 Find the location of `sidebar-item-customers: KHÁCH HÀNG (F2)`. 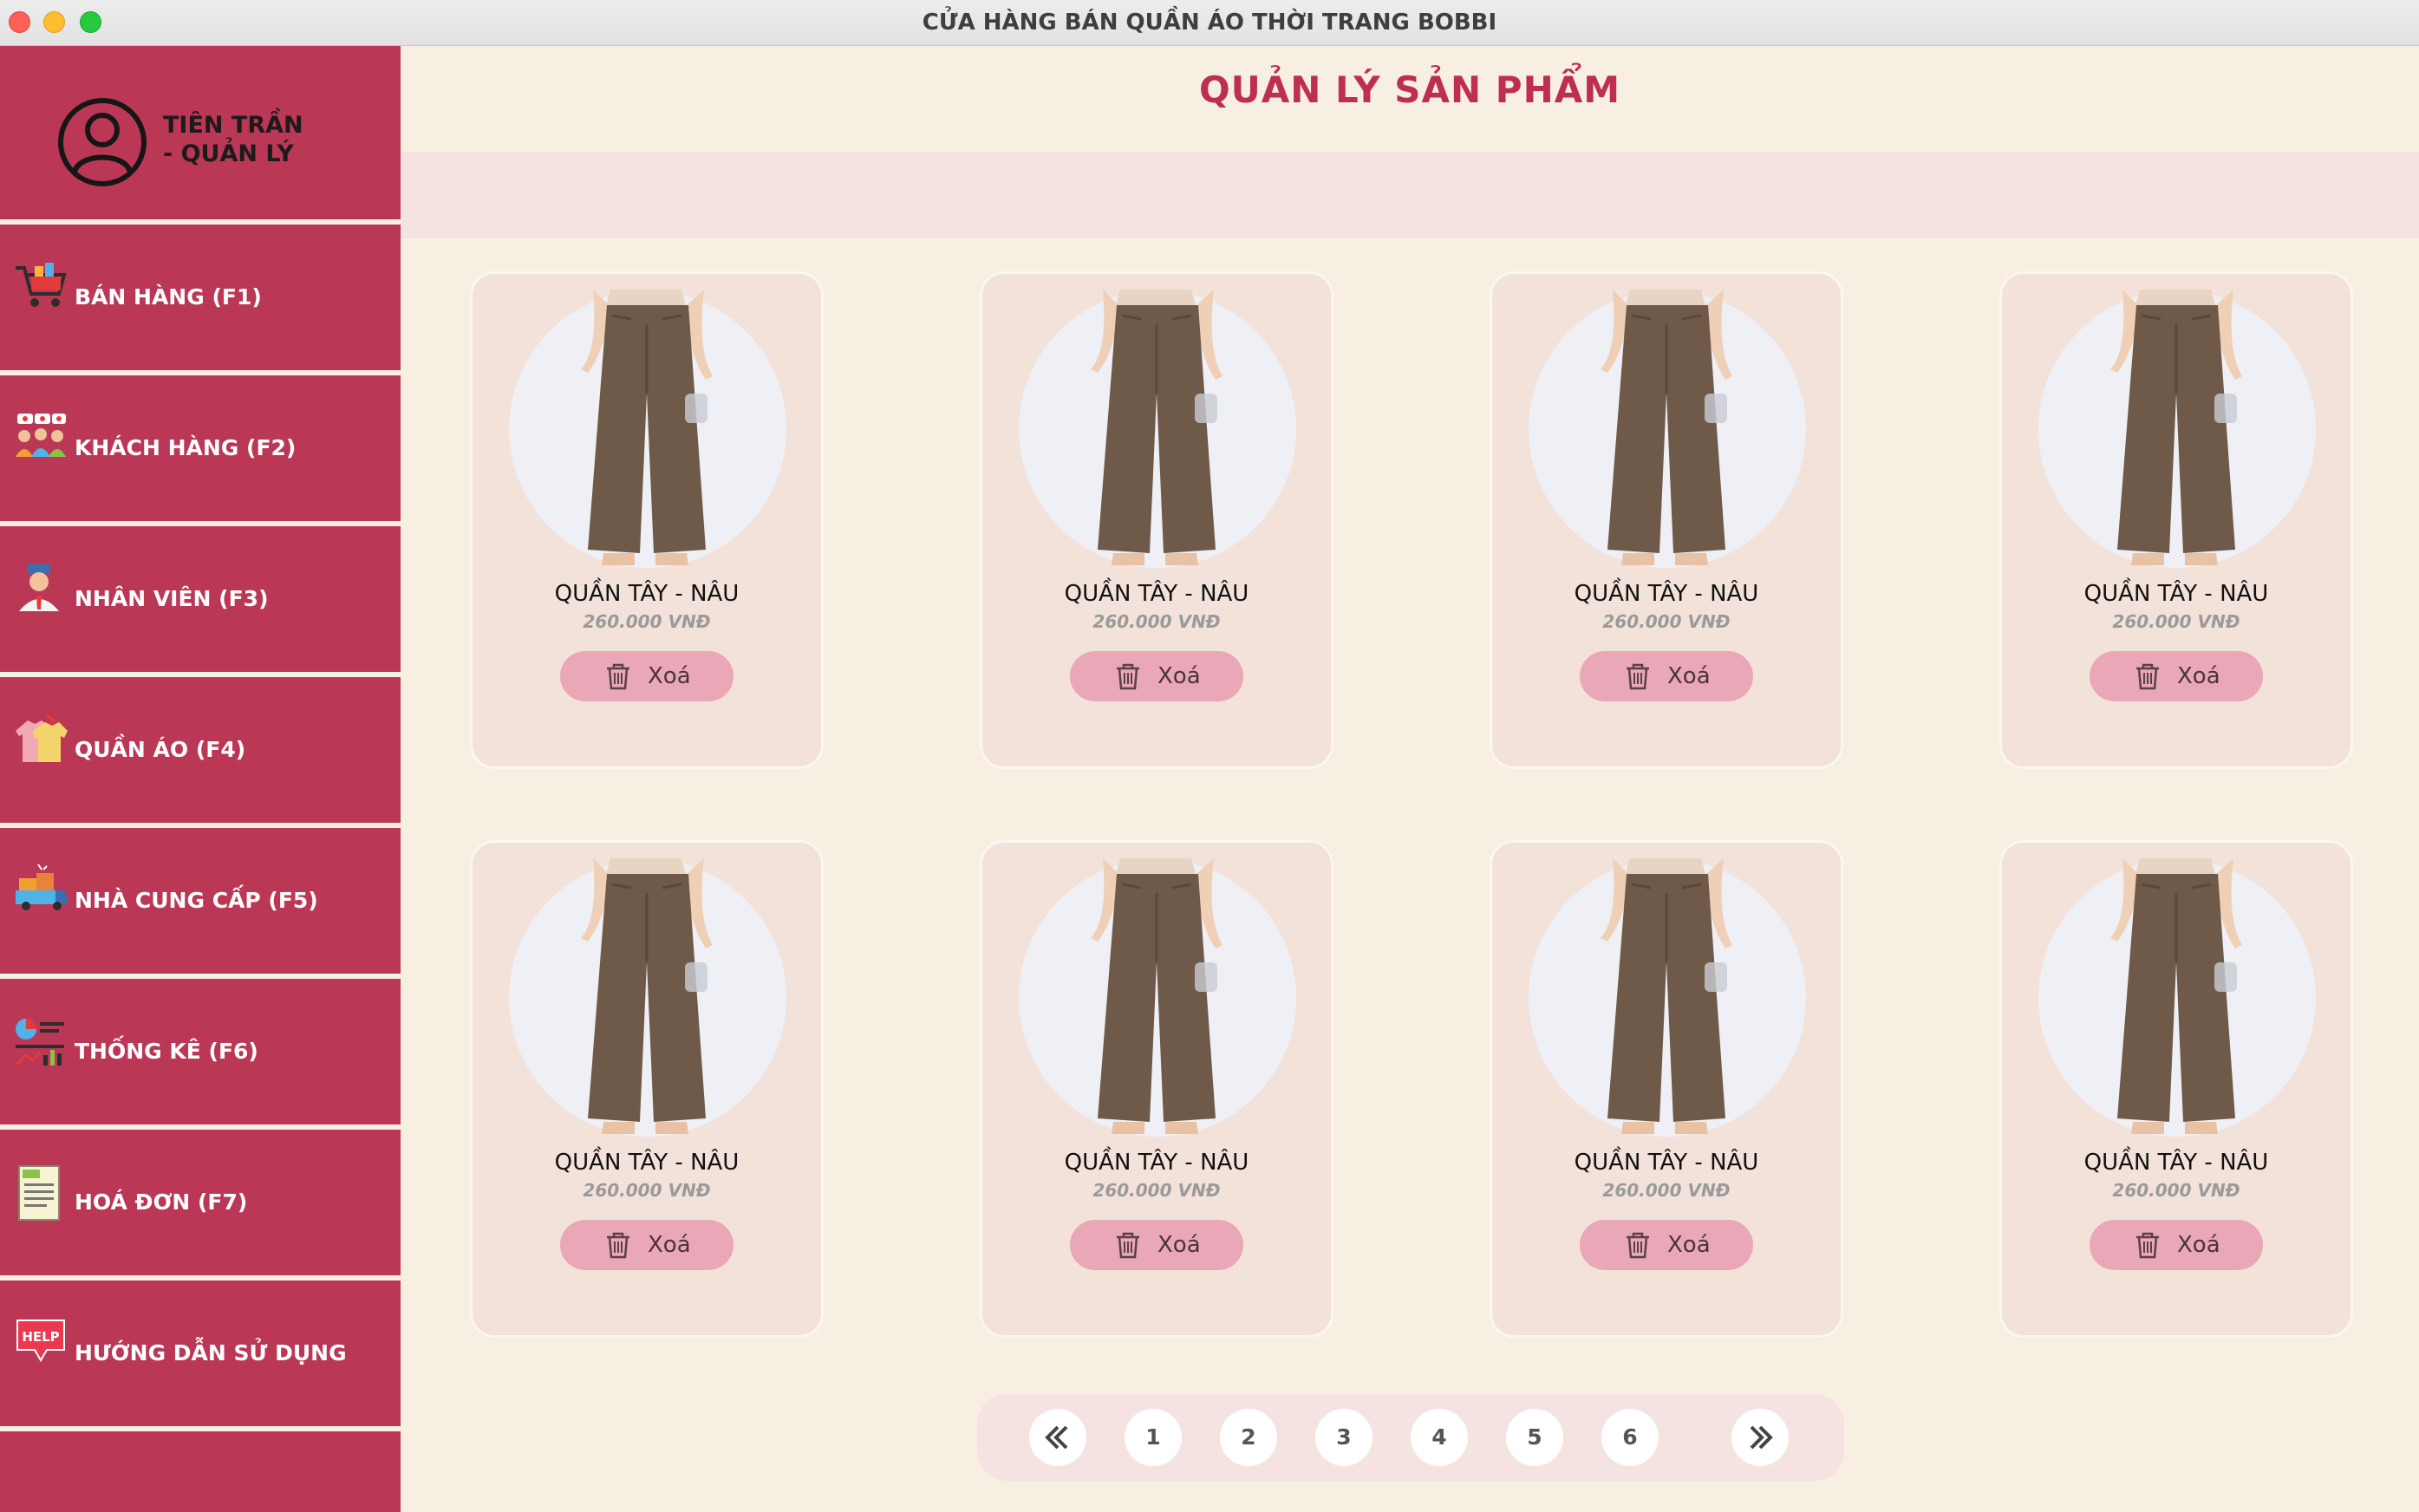

sidebar-item-customers: KHÁCH HÀNG (F2) is located at coordinates (200, 448).